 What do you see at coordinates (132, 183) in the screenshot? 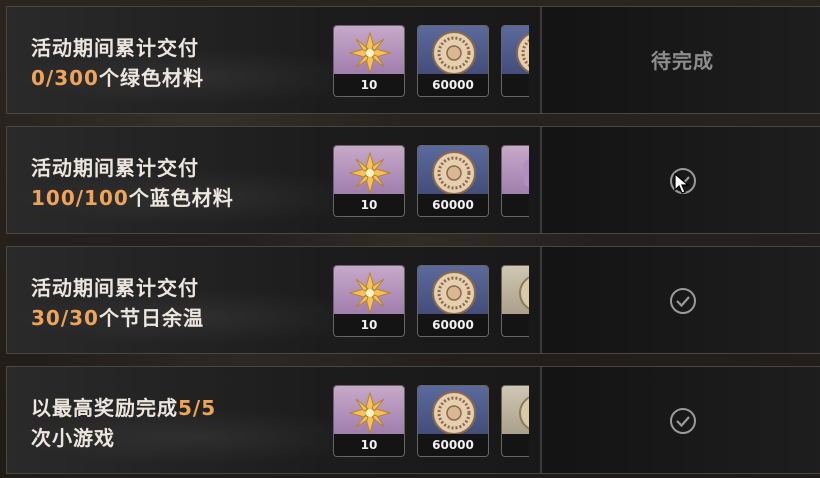
I see `task-description: 活动期间累计交付 100/100个蓝色材料` at bounding box center [132, 183].